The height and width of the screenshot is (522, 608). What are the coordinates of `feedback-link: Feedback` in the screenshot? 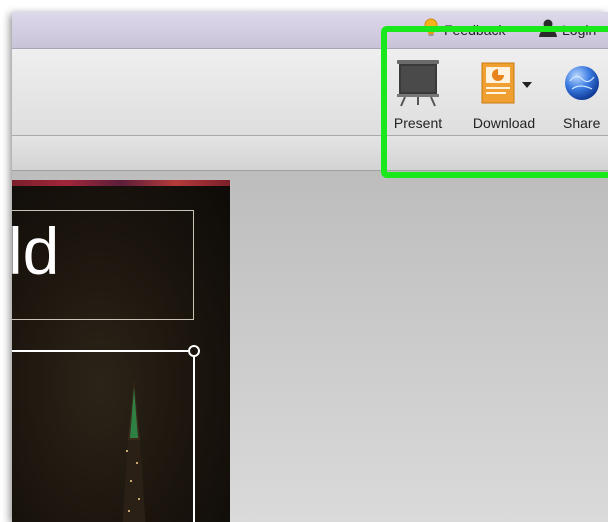 It's located at (463, 29).